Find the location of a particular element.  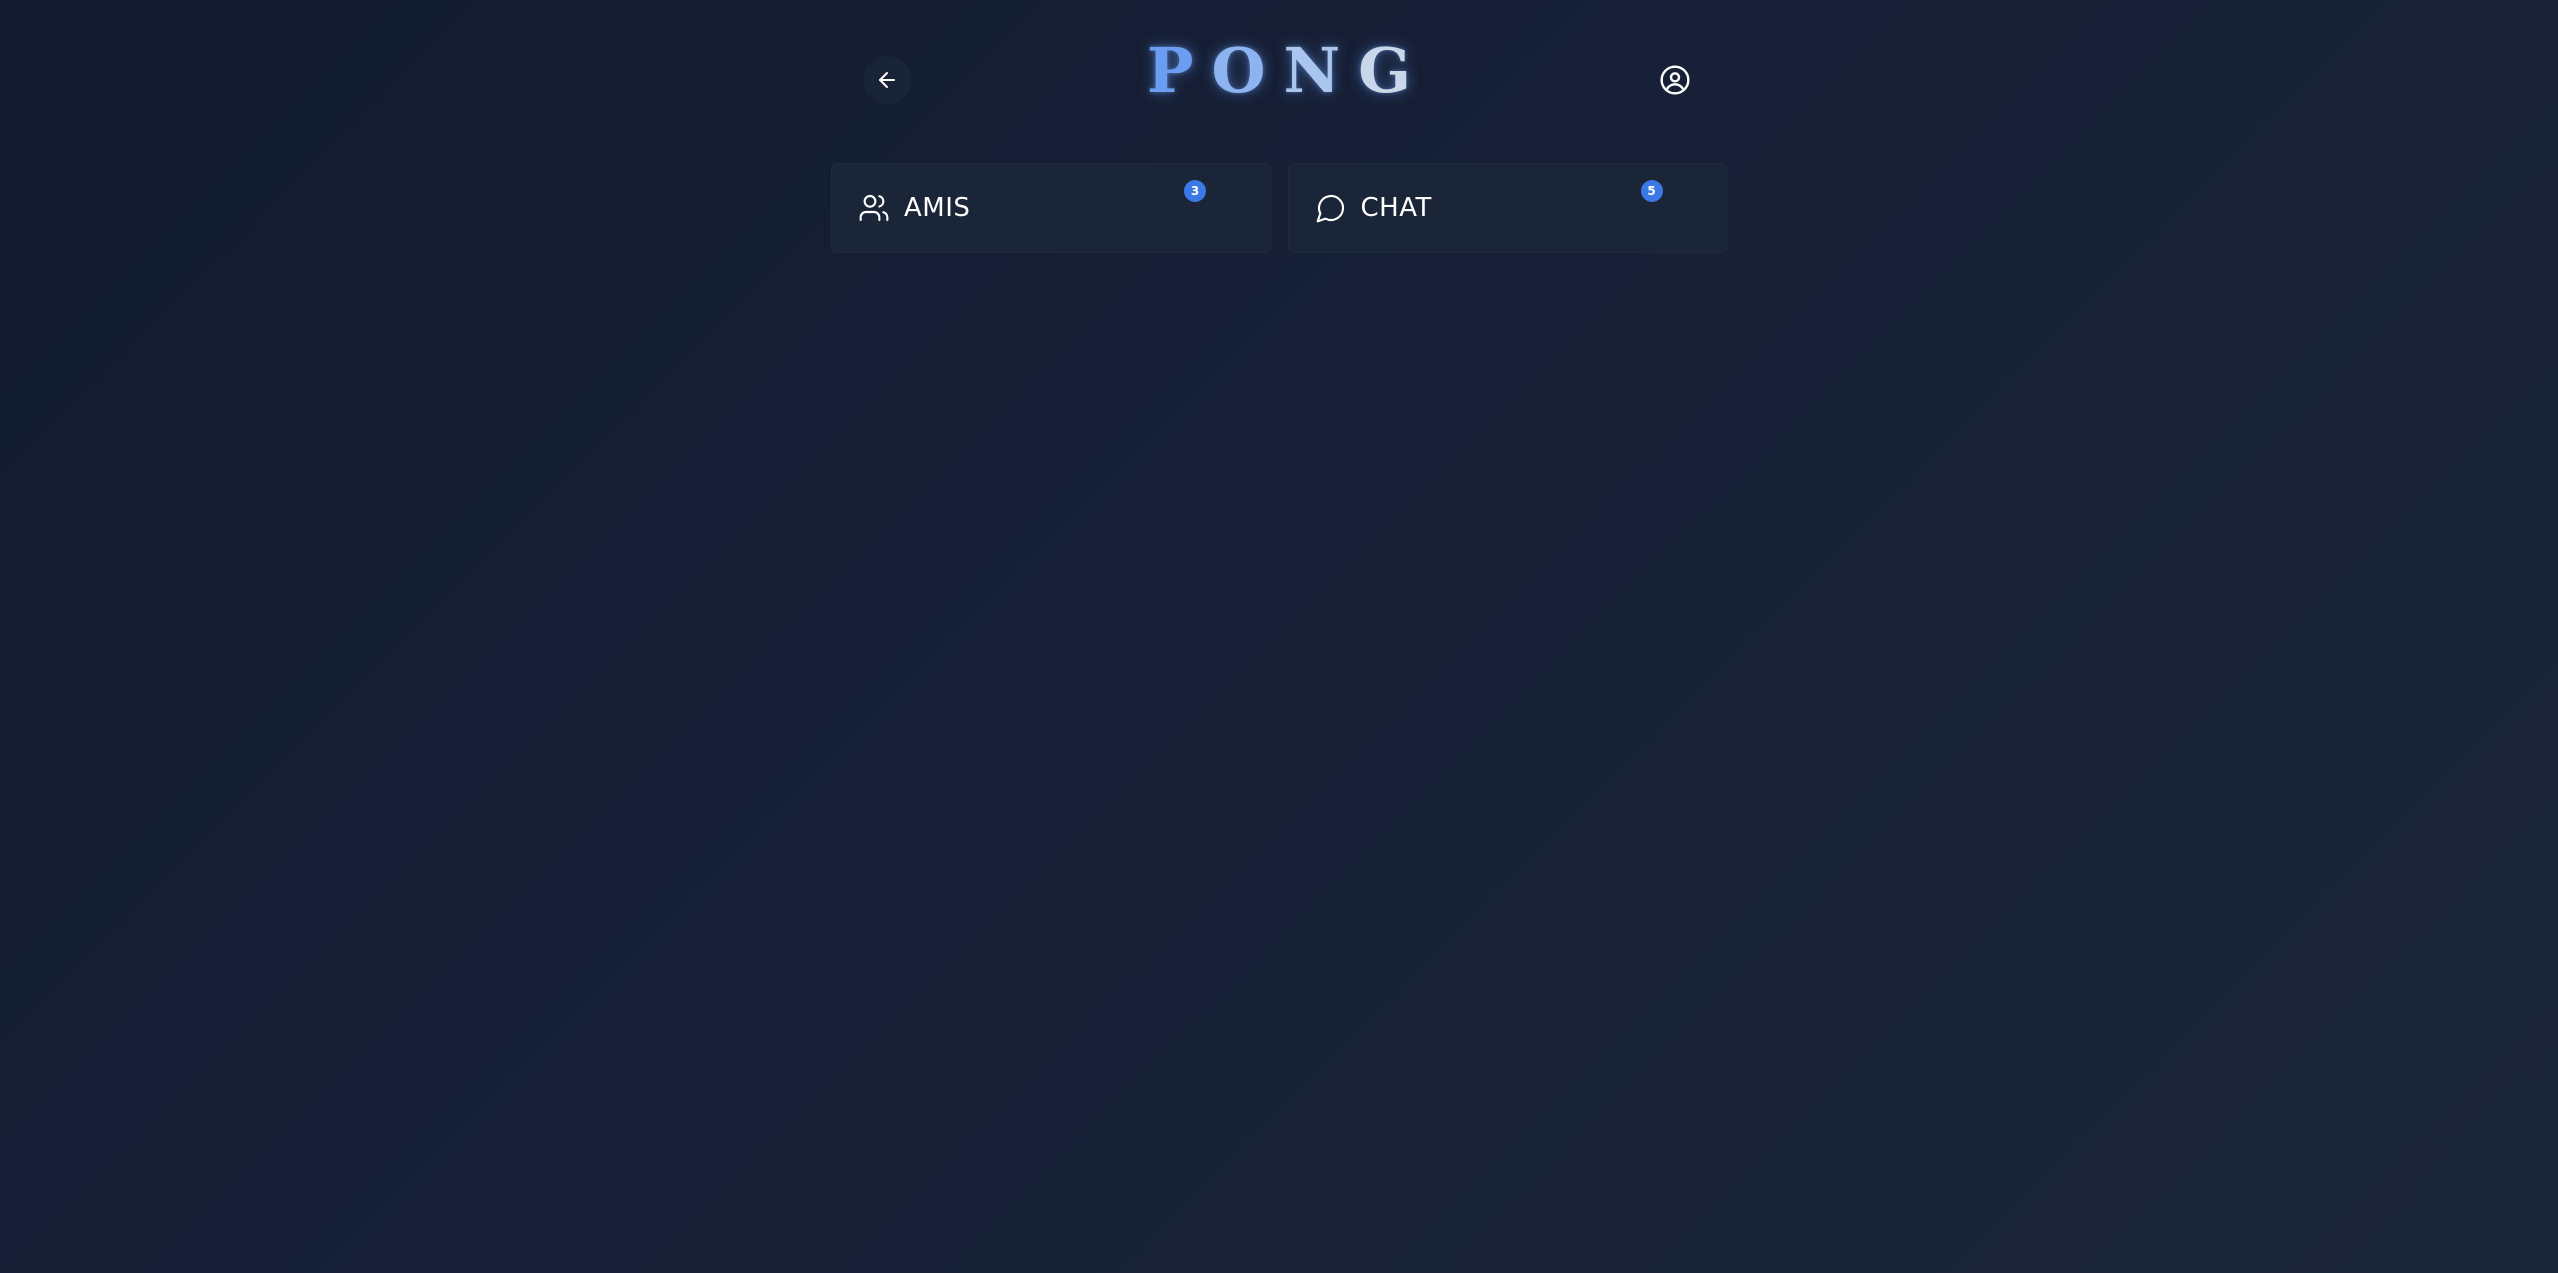

menu-cards: AMIS 3 CHAT 5 is located at coordinates (1279, 208).